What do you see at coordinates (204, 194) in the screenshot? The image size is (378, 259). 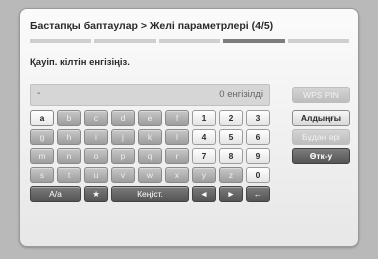 I see `cursor-left-key: ◄` at bounding box center [204, 194].